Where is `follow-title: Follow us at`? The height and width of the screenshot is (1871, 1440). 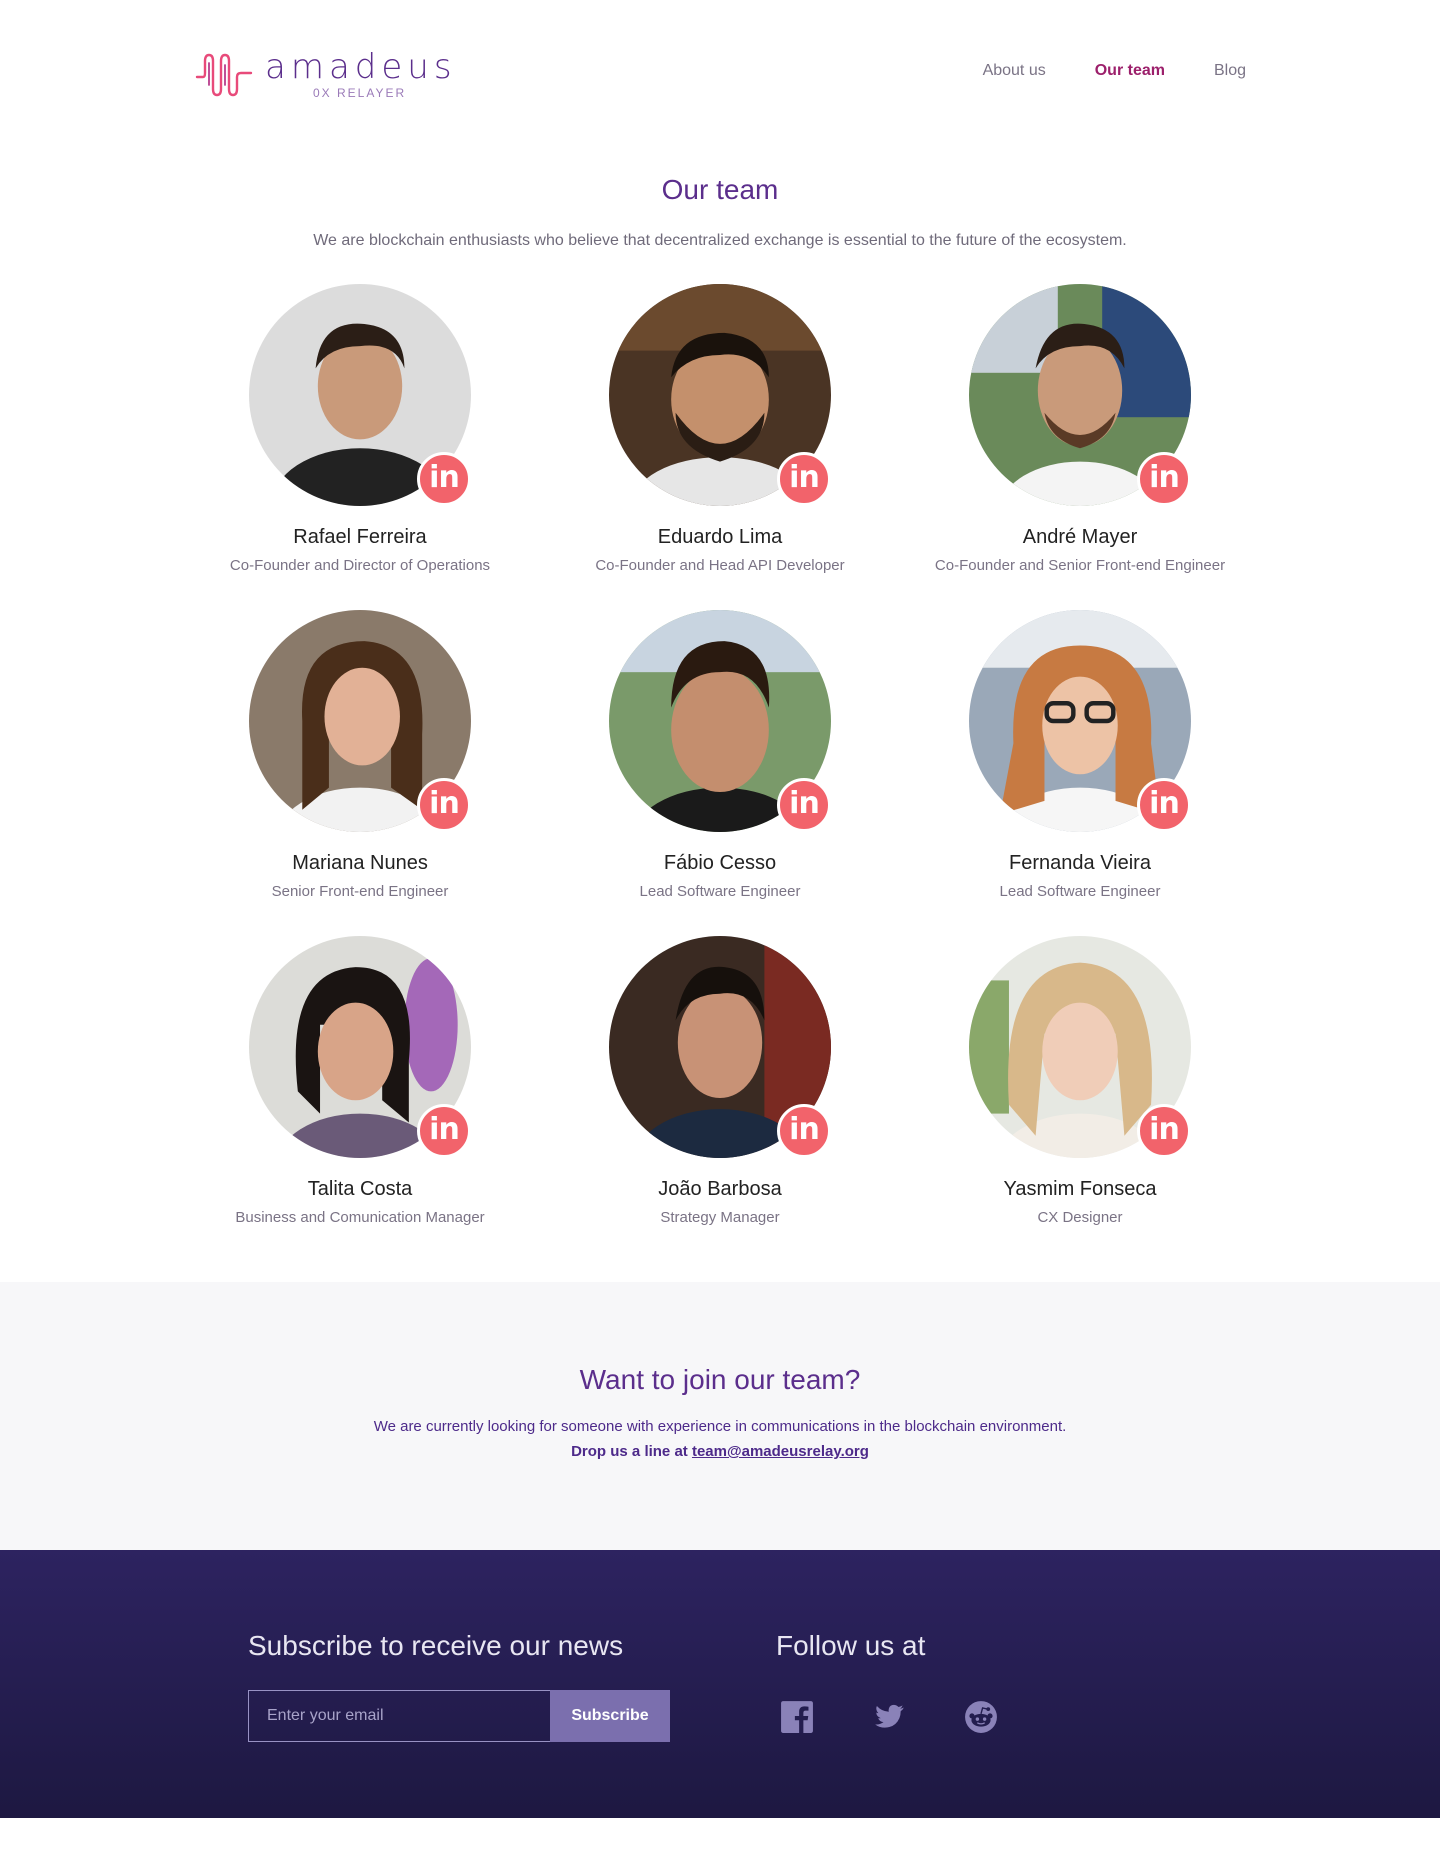 follow-title: Follow us at is located at coordinates (851, 1645).